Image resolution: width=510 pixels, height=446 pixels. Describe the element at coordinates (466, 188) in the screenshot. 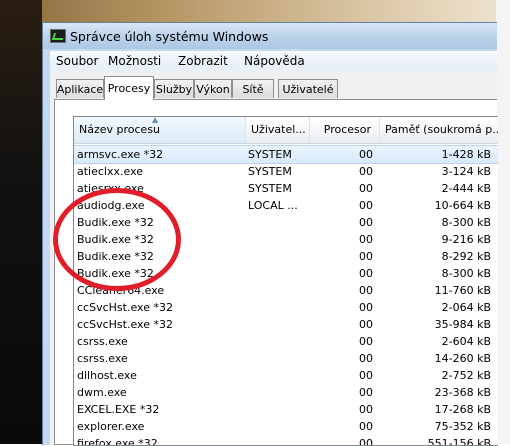

I see `process-memory: 2-444 kB` at that location.